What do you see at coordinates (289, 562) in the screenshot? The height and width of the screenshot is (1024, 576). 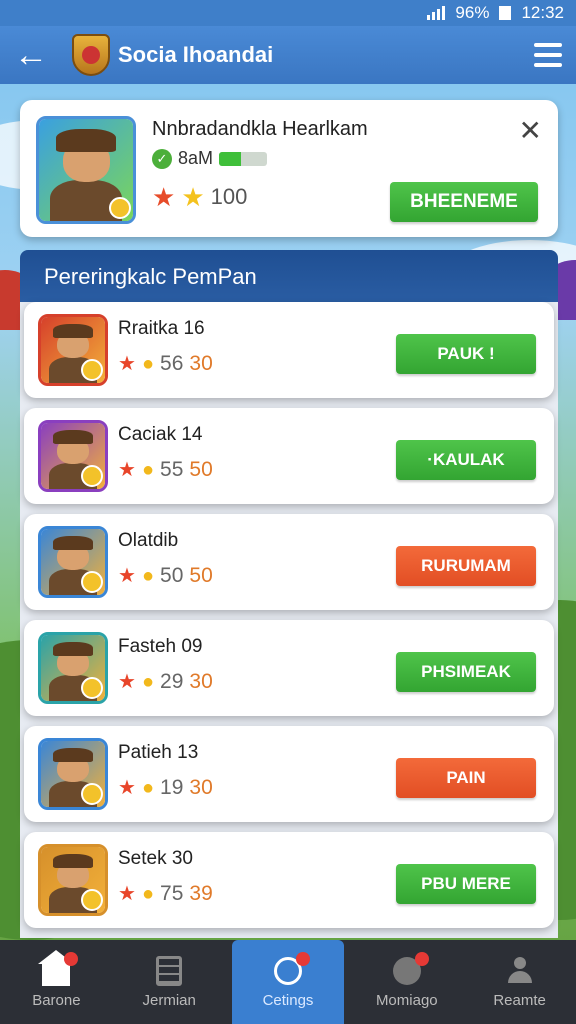 I see `ranking-row: Olatdib ★ ● 50 50 RURUMAM` at bounding box center [289, 562].